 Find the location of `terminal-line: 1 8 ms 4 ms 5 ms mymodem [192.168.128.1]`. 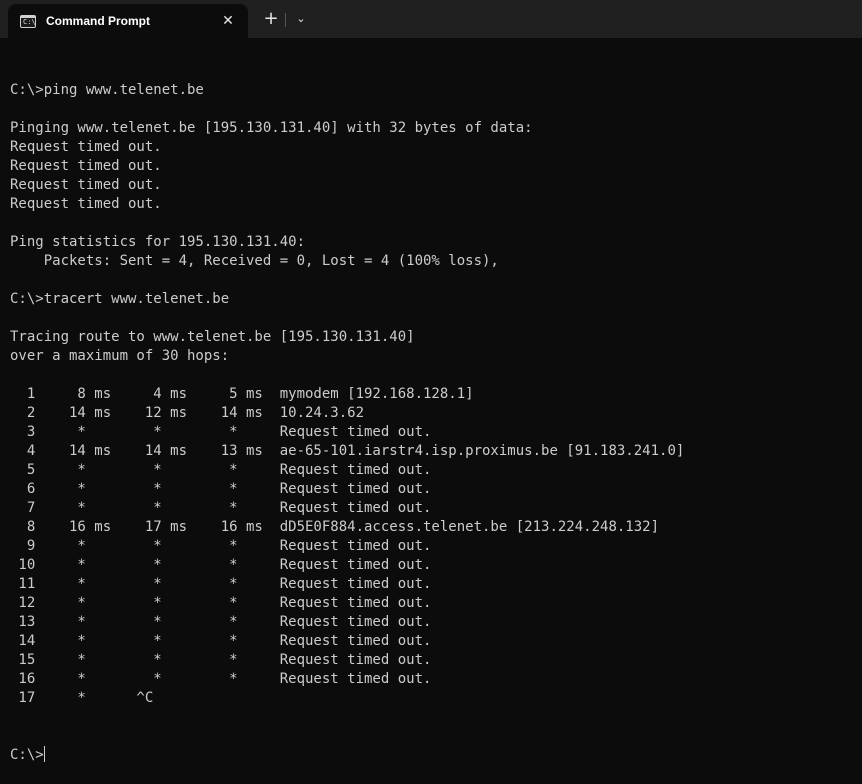

terminal-line: 1 8 ms 4 ms 5 ms mymodem [192.168.128.1] is located at coordinates (242, 394).